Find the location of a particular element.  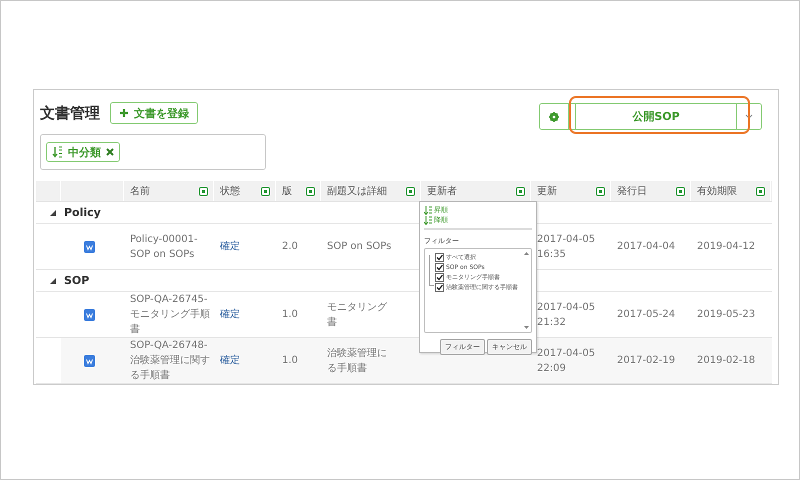

page-title: 文書管理 is located at coordinates (70, 113).